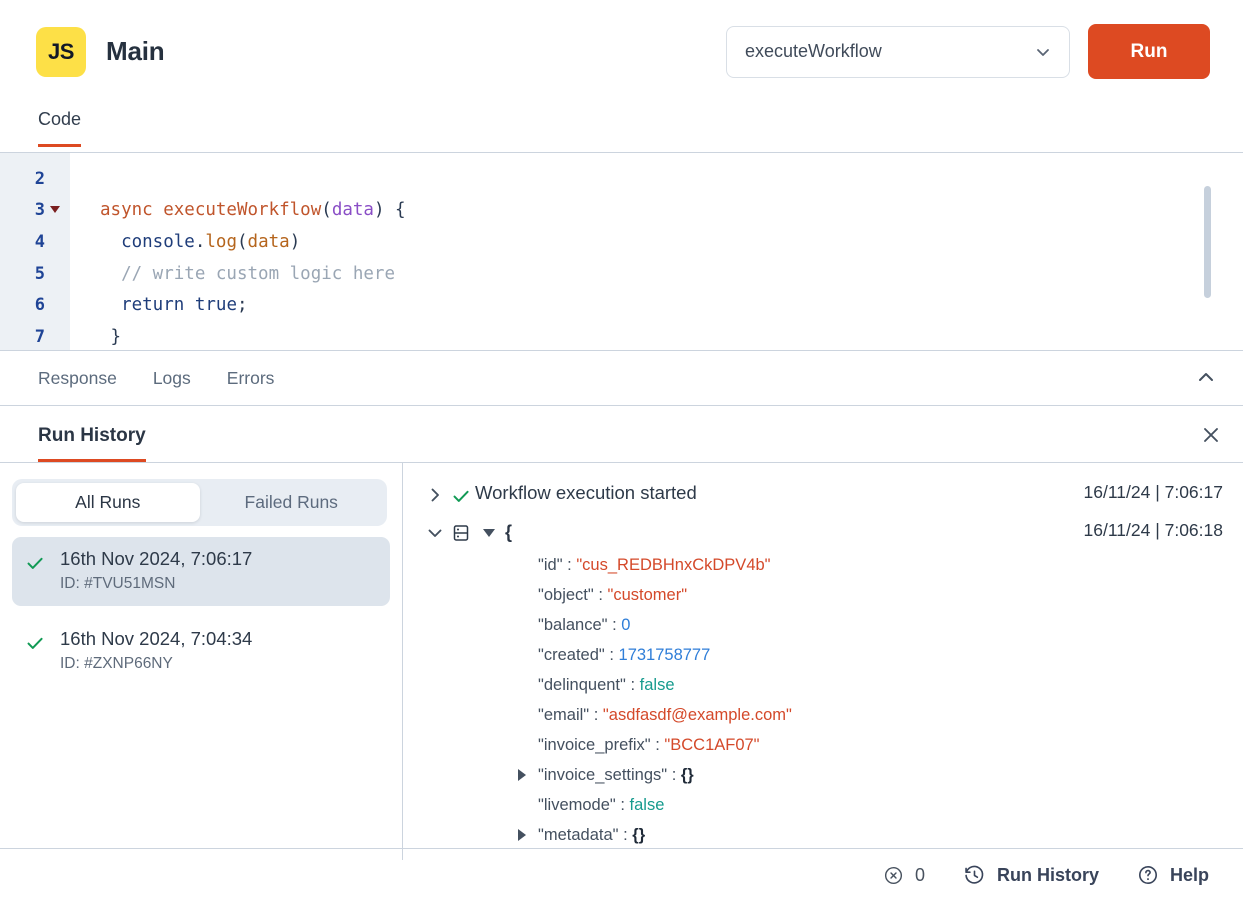  I want to click on filter-all-runs: All Runs, so click(108, 502).